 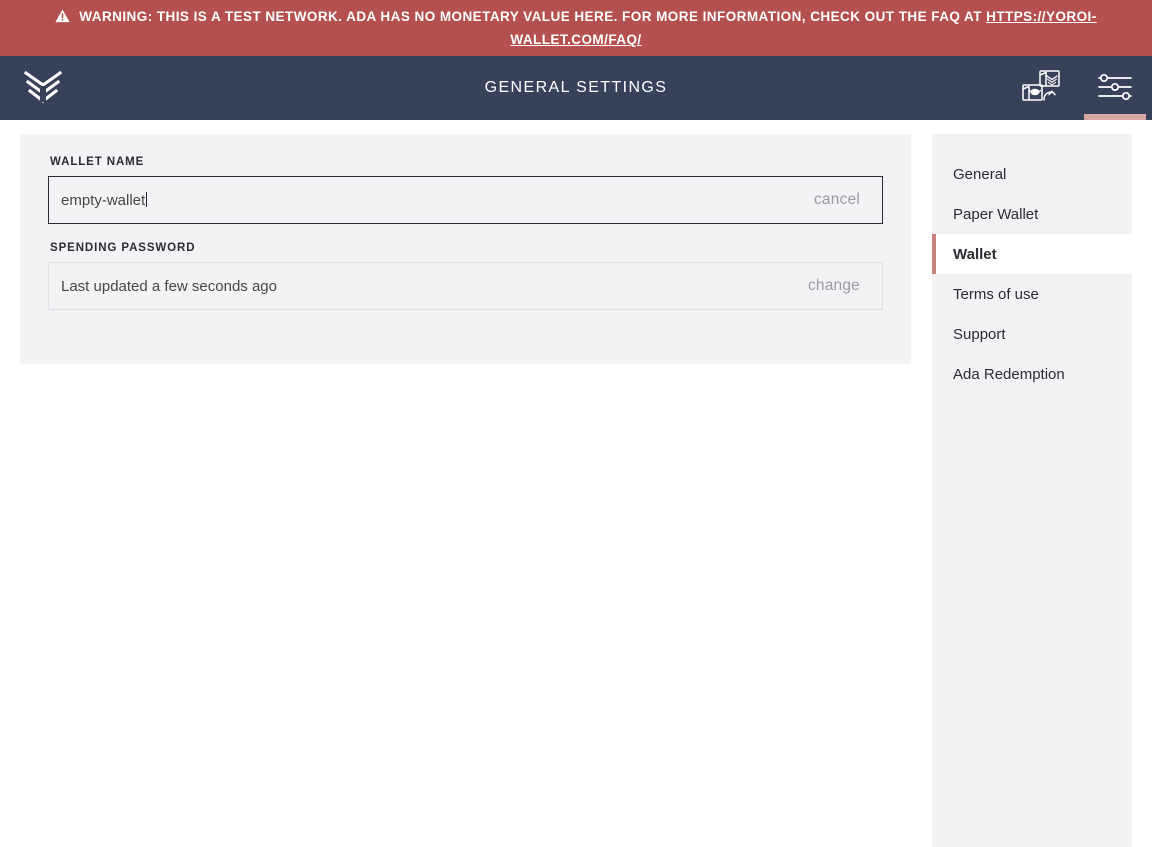 I want to click on warning-triangle-icon, so click(x=62, y=18).